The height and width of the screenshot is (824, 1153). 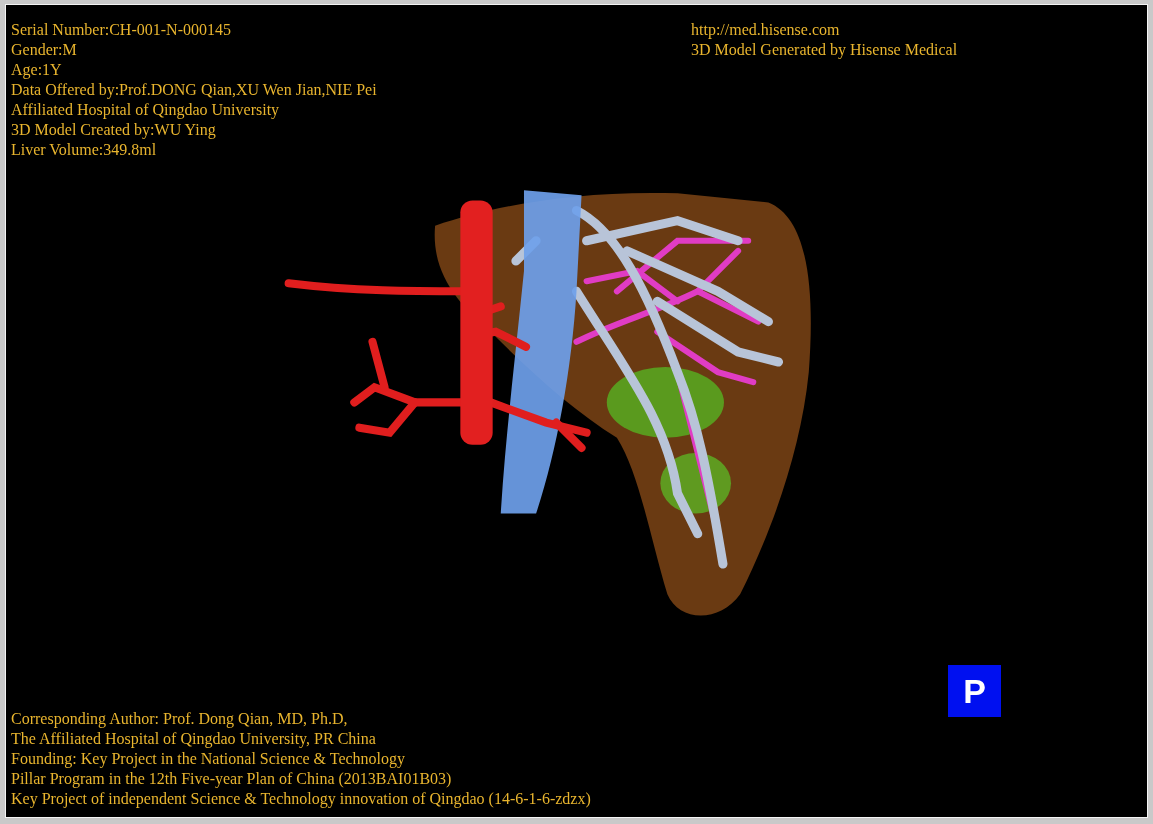 What do you see at coordinates (36, 70) in the screenshot?
I see `info-text: Age:1Y` at bounding box center [36, 70].